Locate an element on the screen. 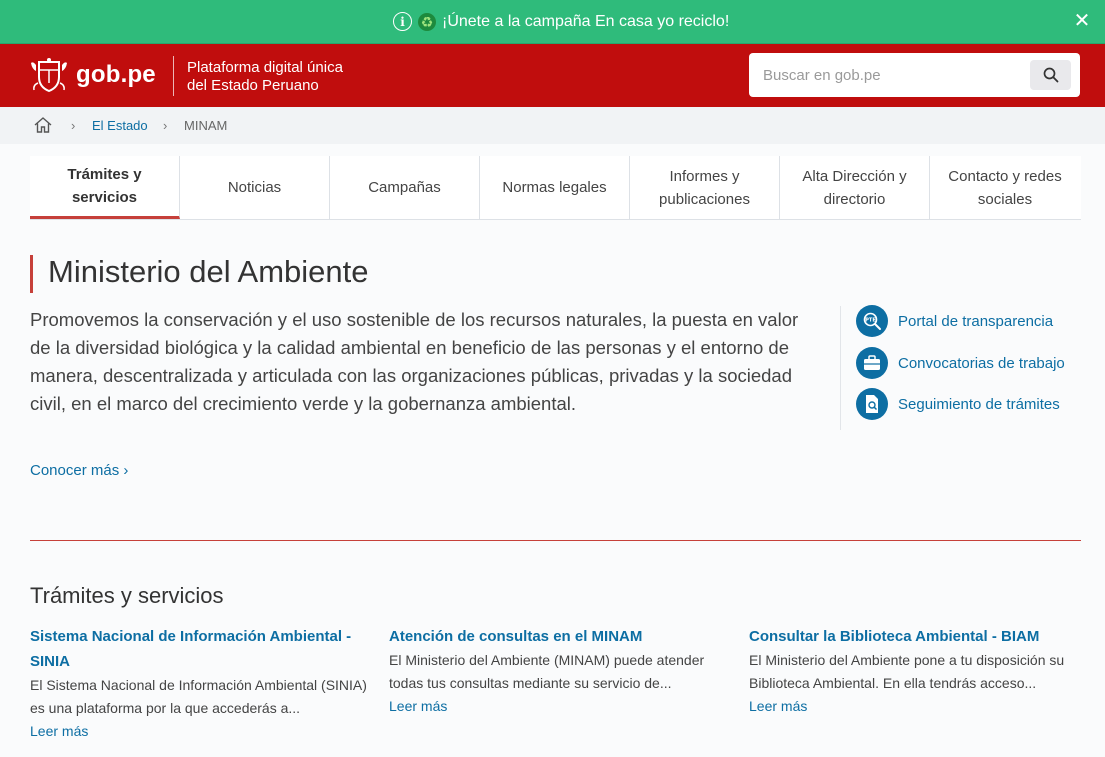 Image resolution: width=1105 pixels, height=757 pixels. title-accent-bar is located at coordinates (31, 274).